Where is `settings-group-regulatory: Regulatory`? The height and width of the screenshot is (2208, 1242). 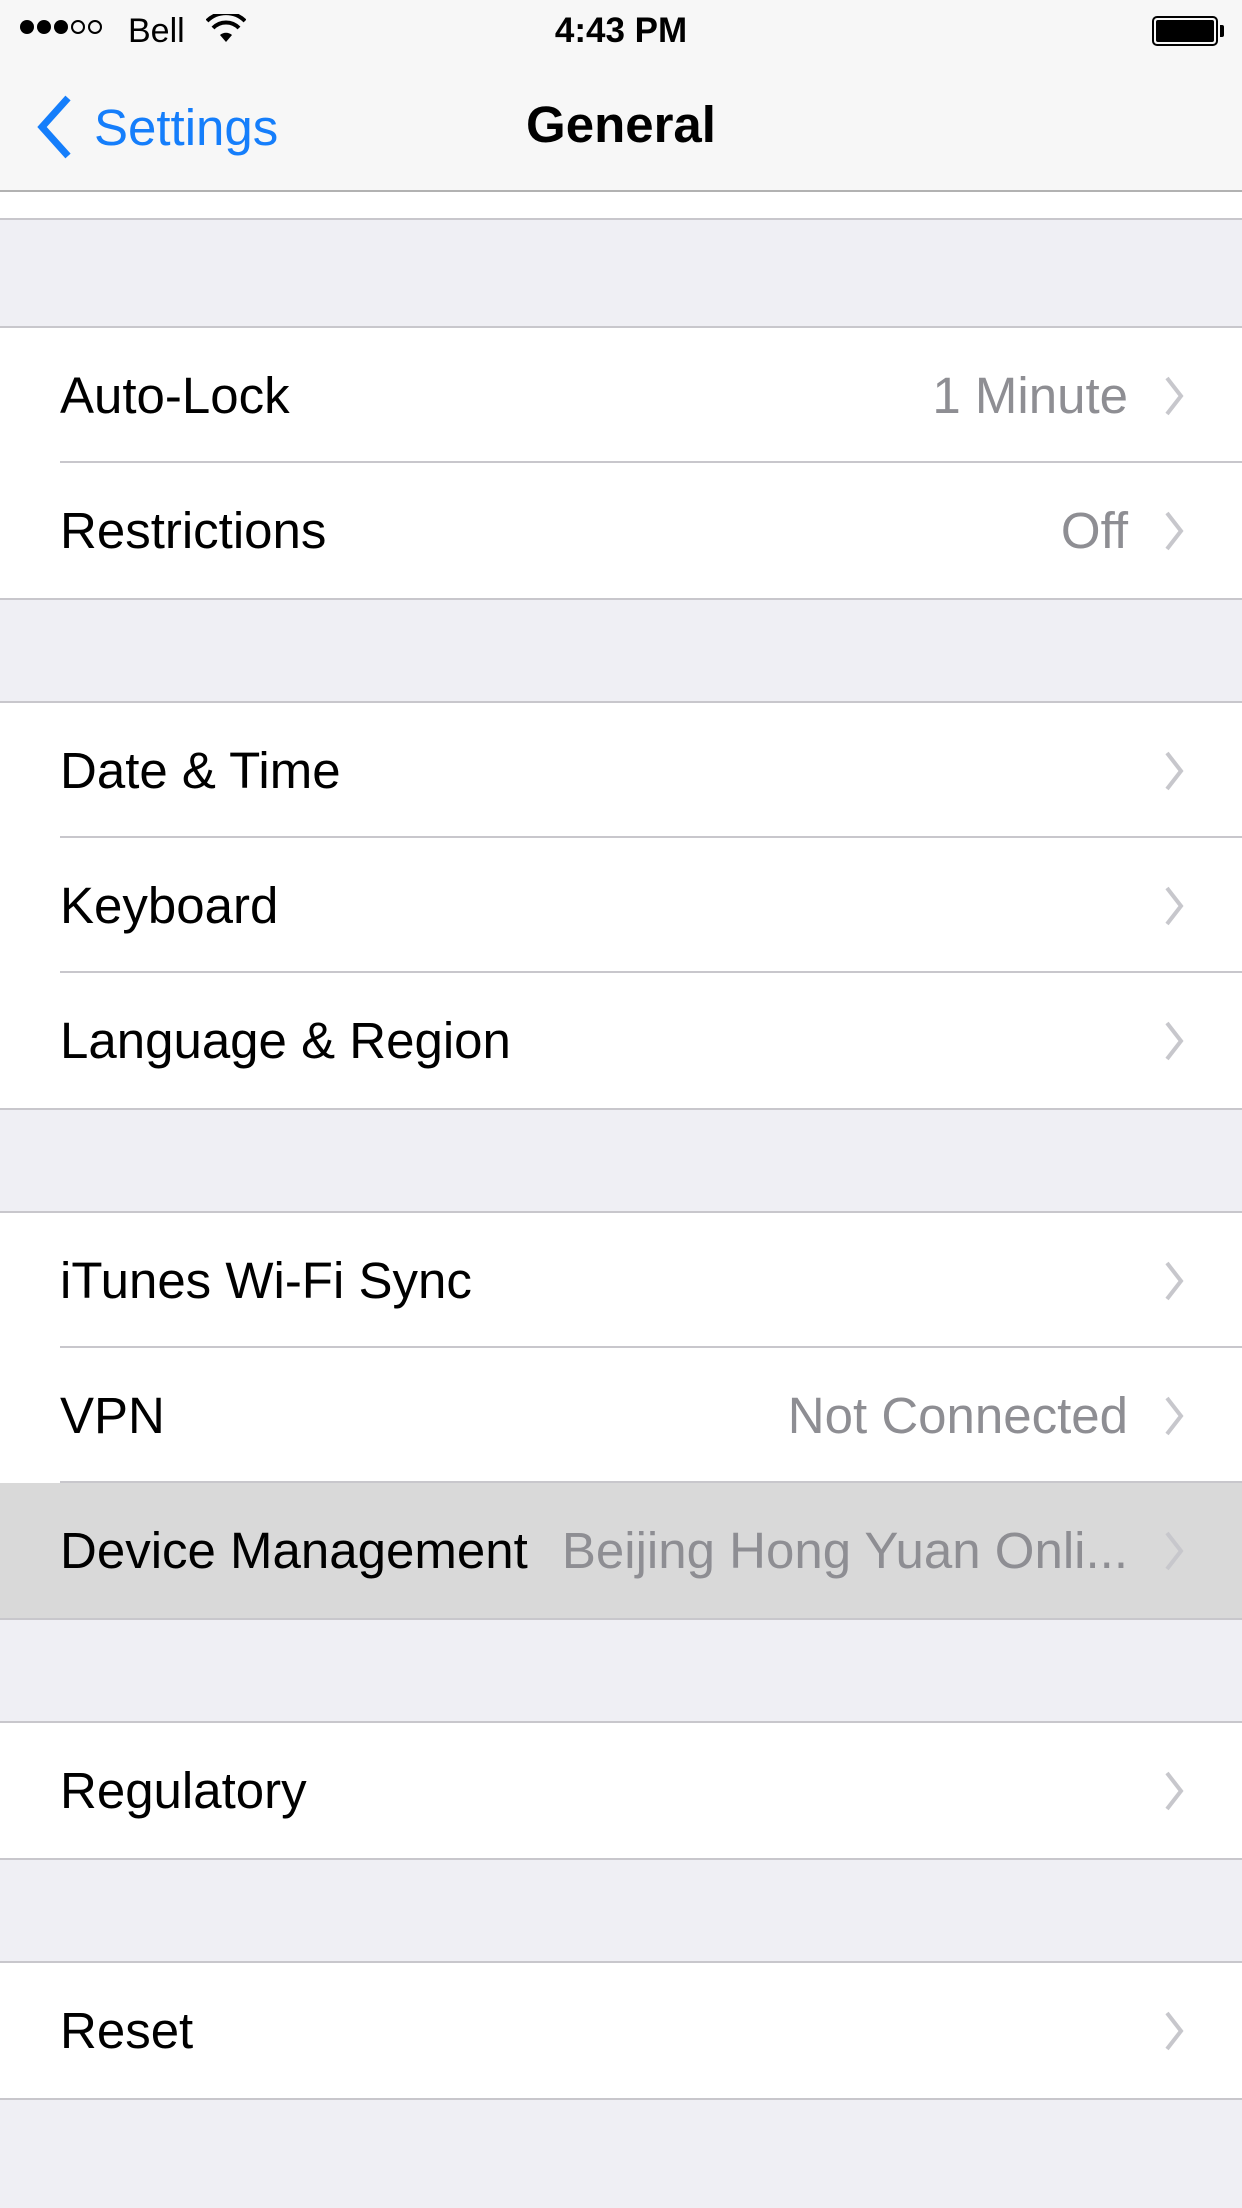 settings-group-regulatory: Regulatory is located at coordinates (621, 1790).